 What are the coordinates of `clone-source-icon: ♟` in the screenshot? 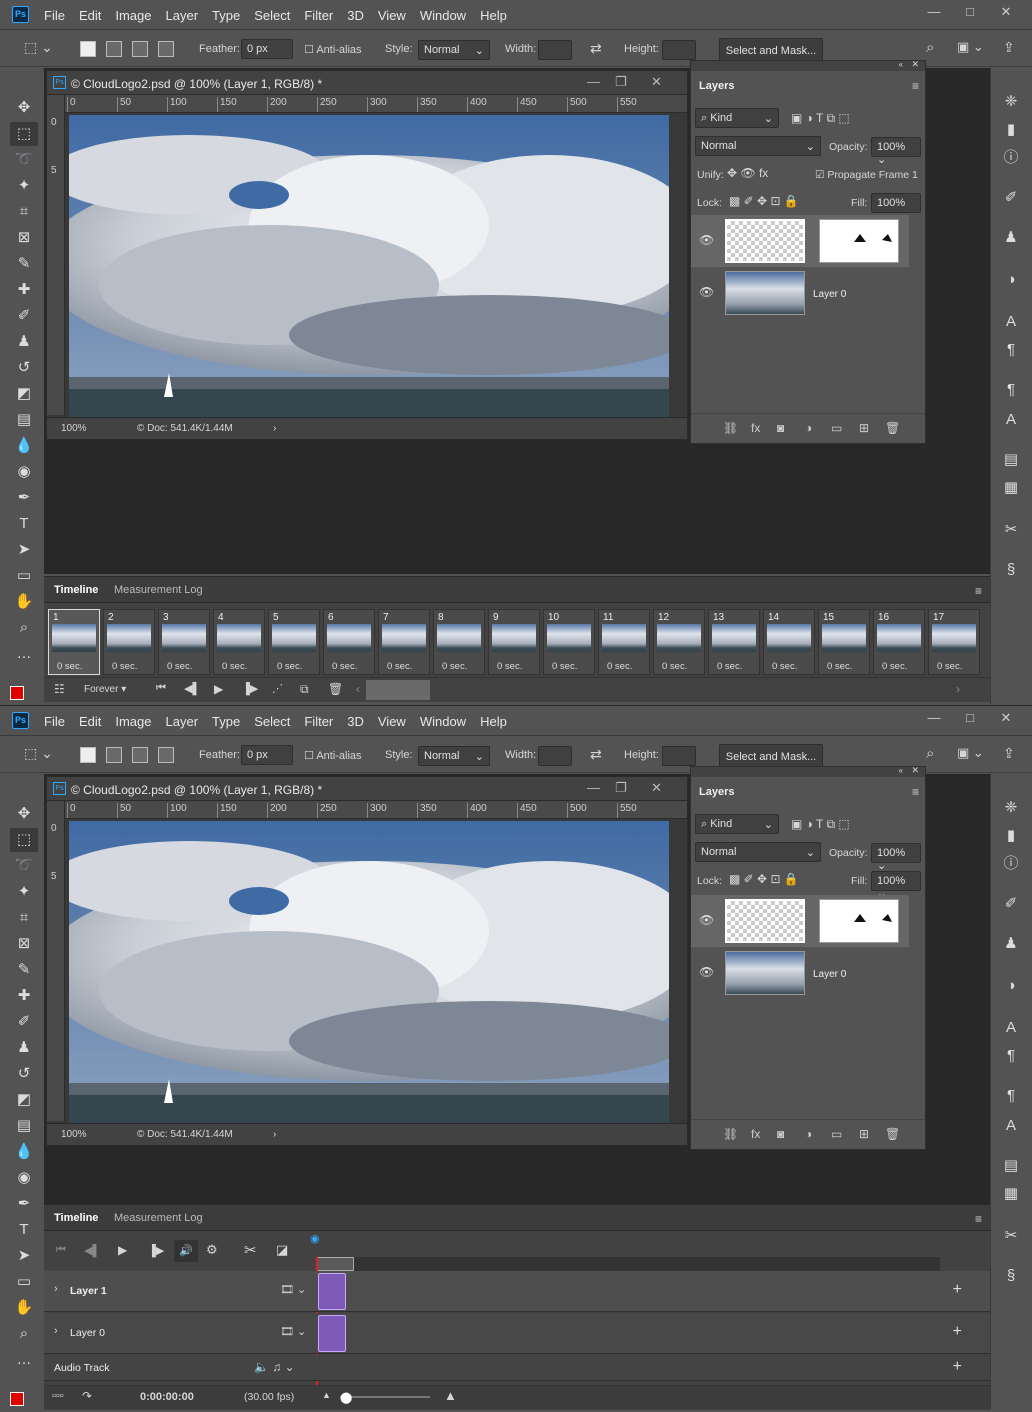 It's located at (1011, 238).